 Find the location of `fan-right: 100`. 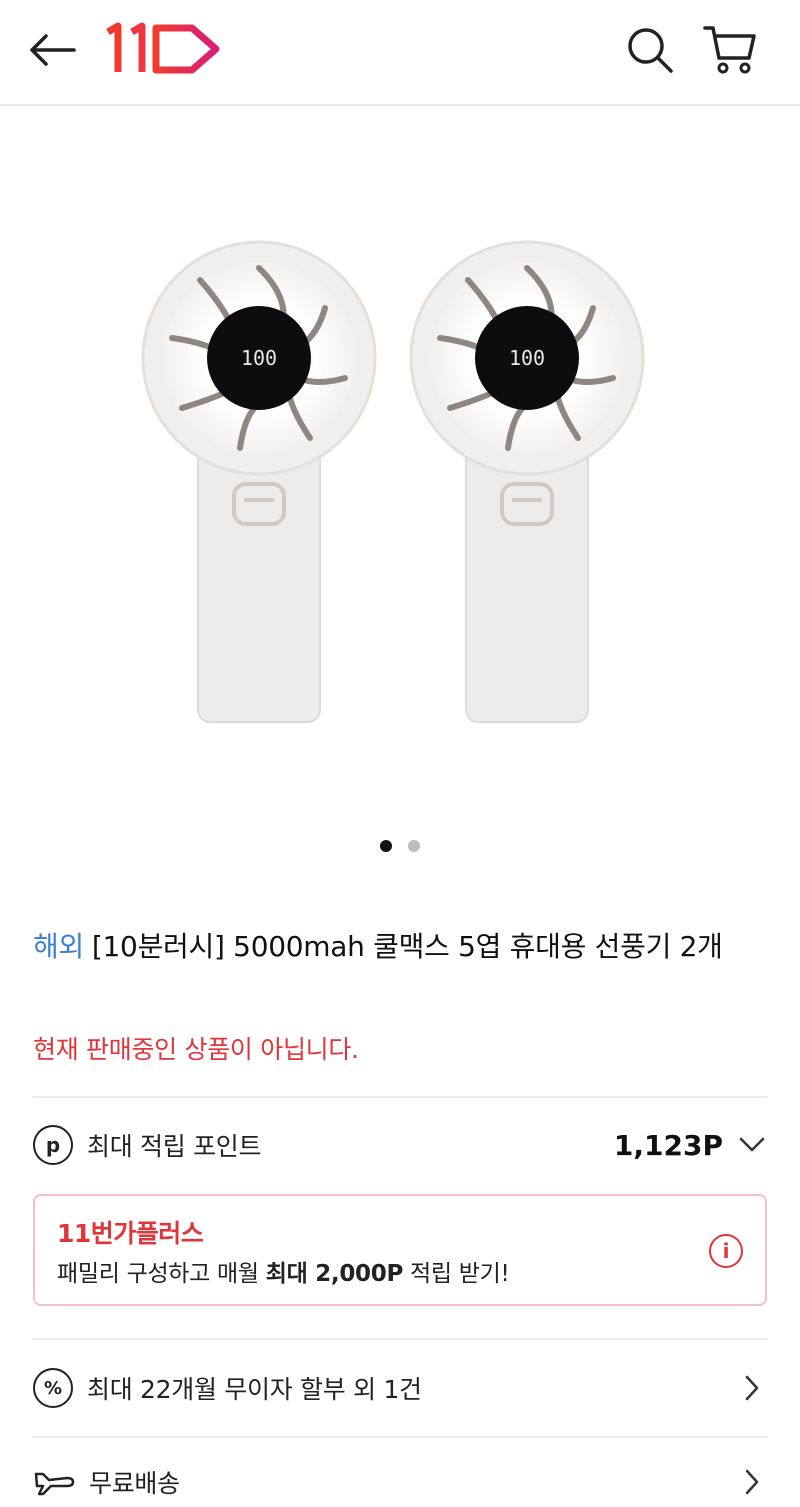

fan-right: 100 is located at coordinates (527, 481).